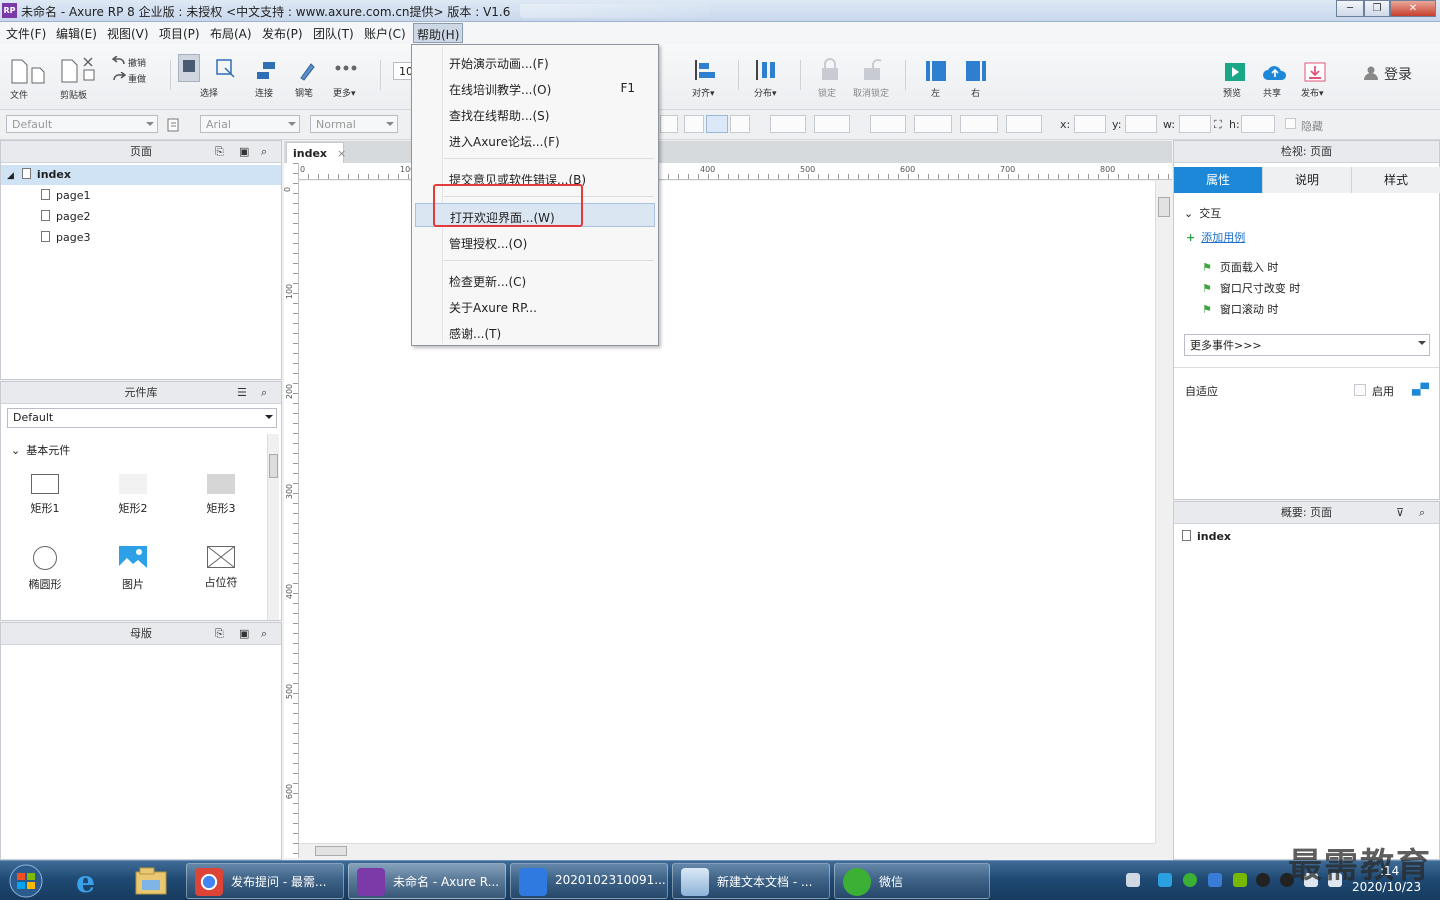  Describe the element at coordinates (282, 33) in the screenshot. I see `menu-publish: 发布(P)` at that location.